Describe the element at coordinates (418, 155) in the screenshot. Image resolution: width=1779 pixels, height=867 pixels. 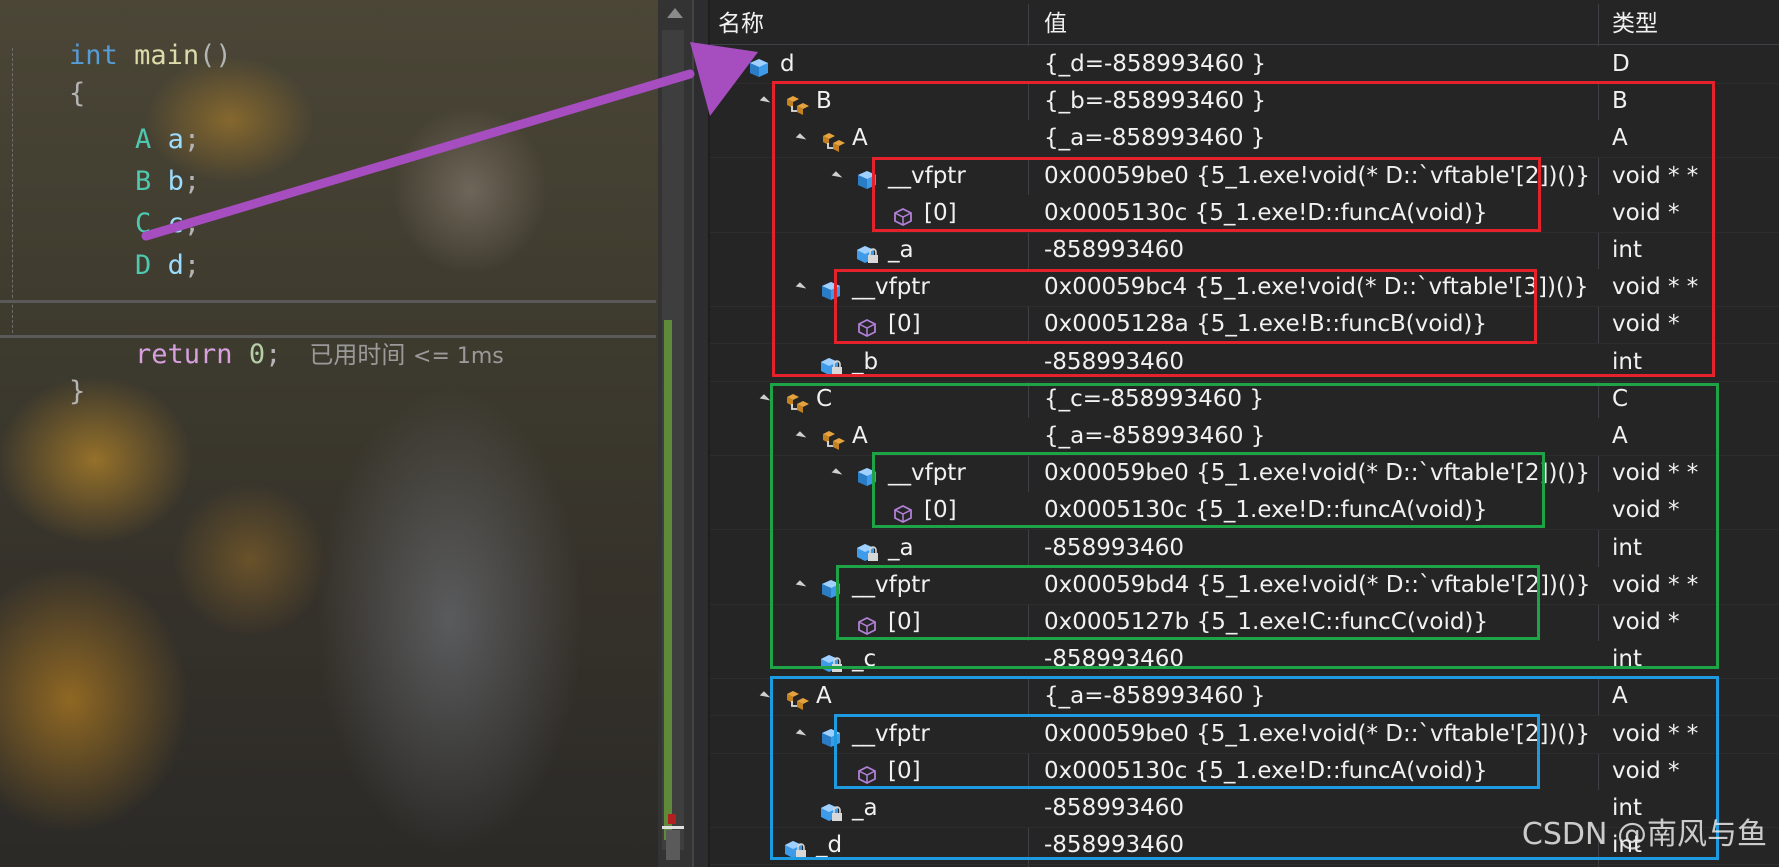
I see `arrow-shaft` at that location.